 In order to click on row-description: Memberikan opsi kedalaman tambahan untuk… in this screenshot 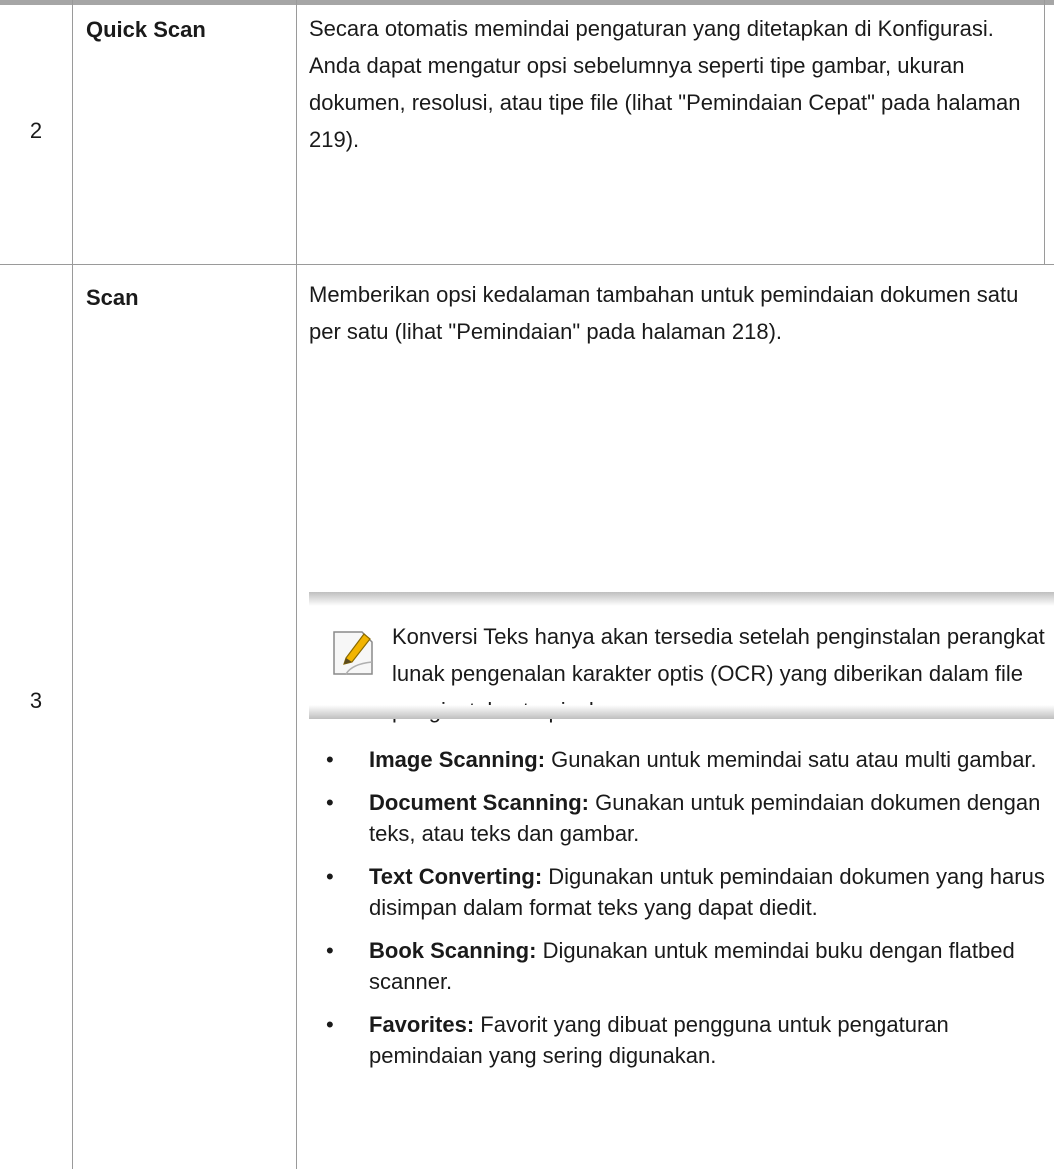, I will do `click(664, 313)`.